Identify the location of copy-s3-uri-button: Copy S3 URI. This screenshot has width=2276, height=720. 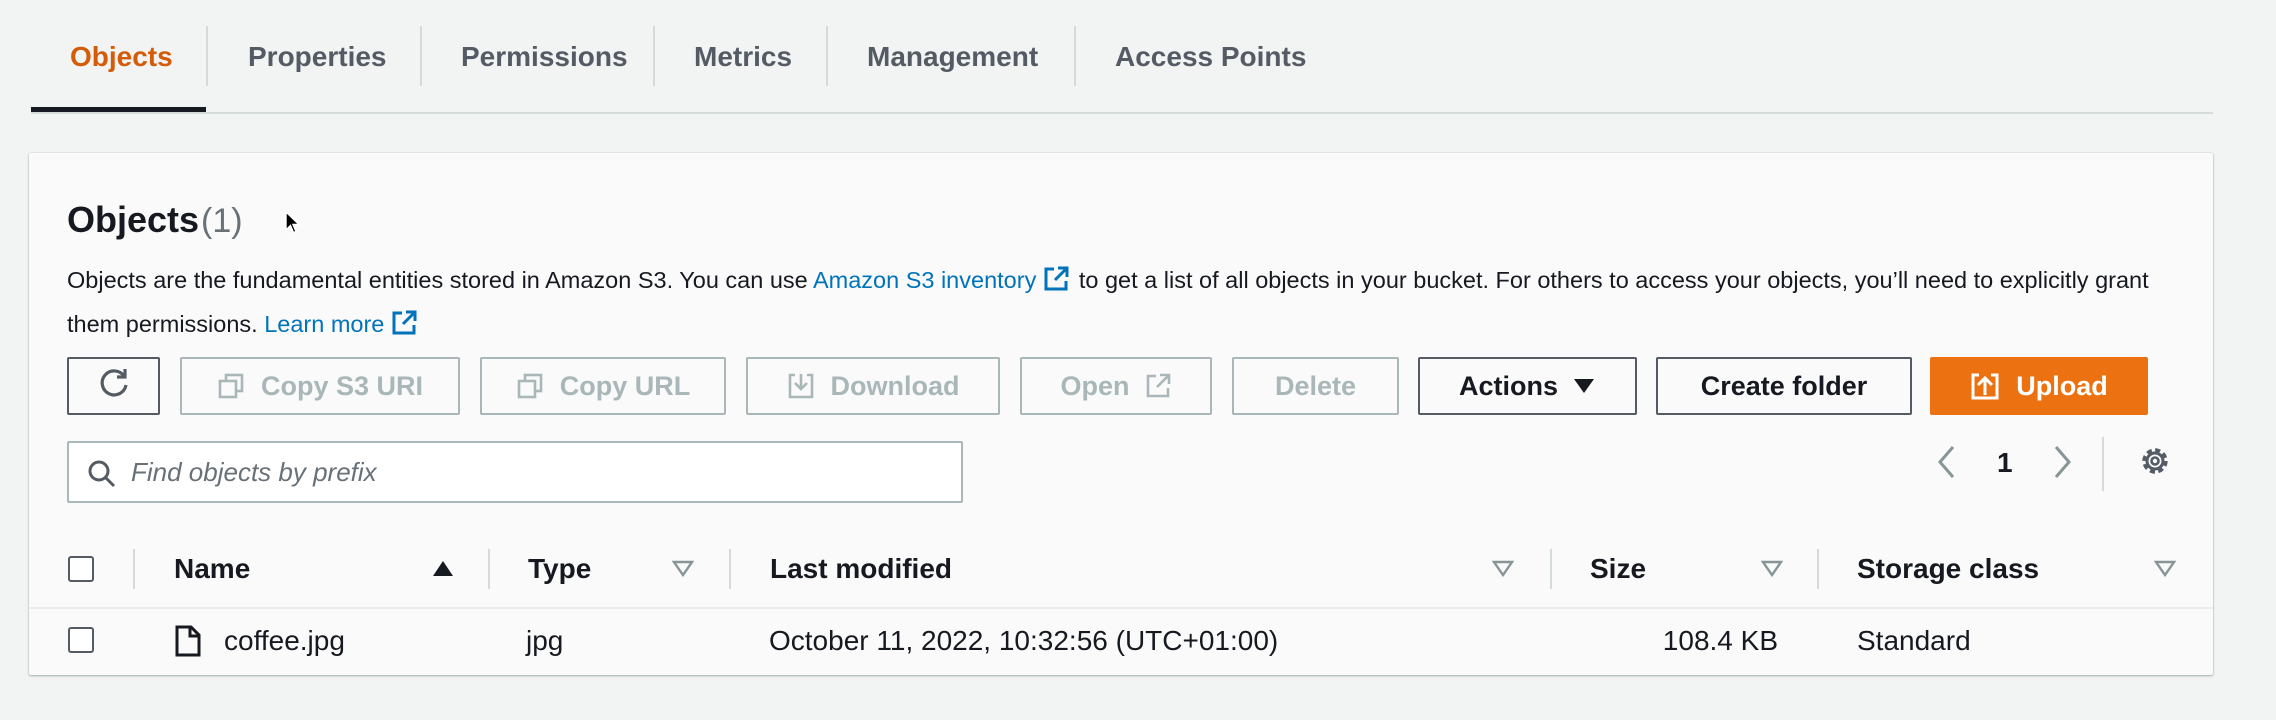
(320, 386).